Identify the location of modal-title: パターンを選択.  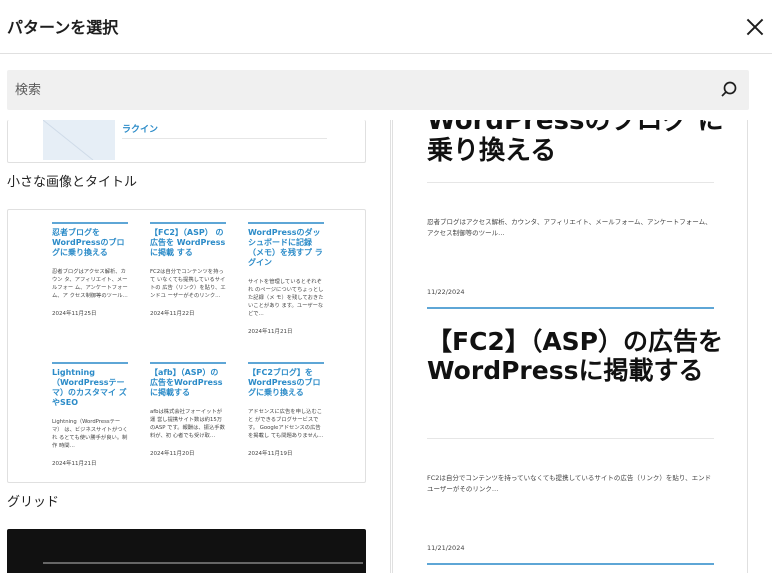
(63, 27).